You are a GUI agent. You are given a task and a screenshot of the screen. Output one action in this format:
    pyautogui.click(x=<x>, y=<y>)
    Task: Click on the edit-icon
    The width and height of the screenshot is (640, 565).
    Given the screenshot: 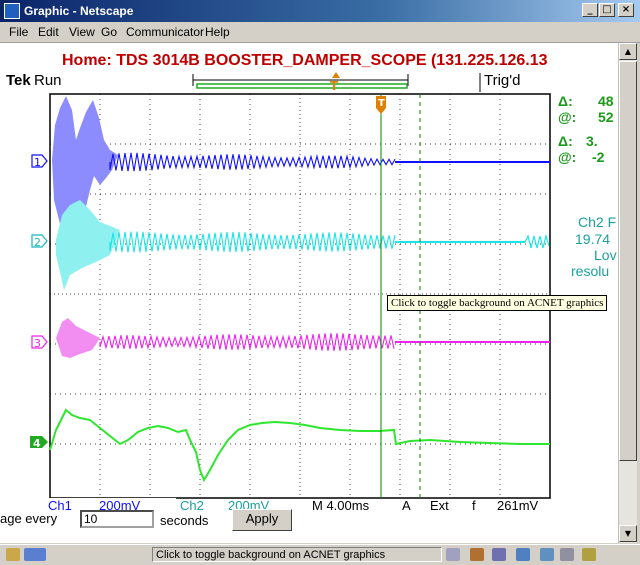 What is the action you would take?
    pyautogui.click(x=567, y=554)
    